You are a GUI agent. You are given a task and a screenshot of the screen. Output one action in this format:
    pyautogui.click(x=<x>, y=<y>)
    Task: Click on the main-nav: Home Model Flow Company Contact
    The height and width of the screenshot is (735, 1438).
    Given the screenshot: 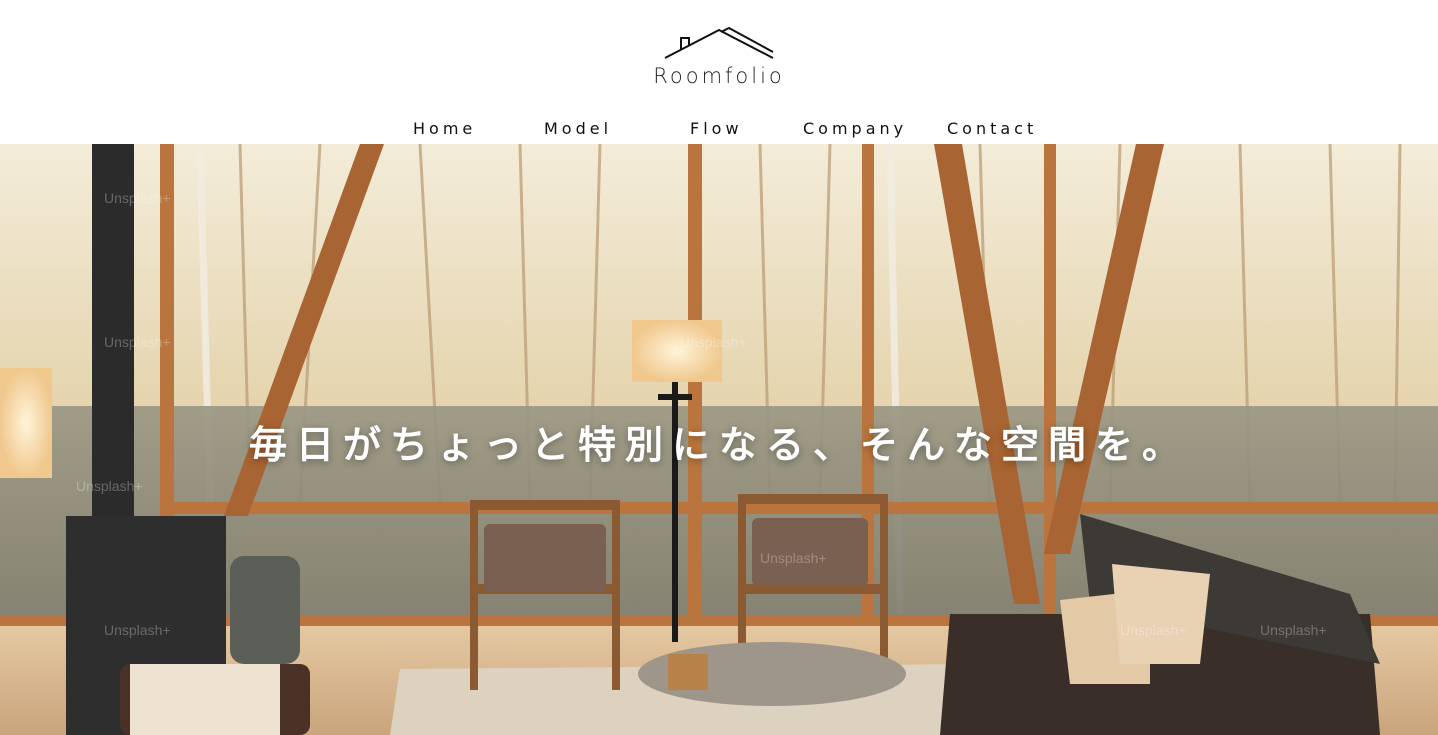 What is the action you would take?
    pyautogui.click(x=719, y=130)
    